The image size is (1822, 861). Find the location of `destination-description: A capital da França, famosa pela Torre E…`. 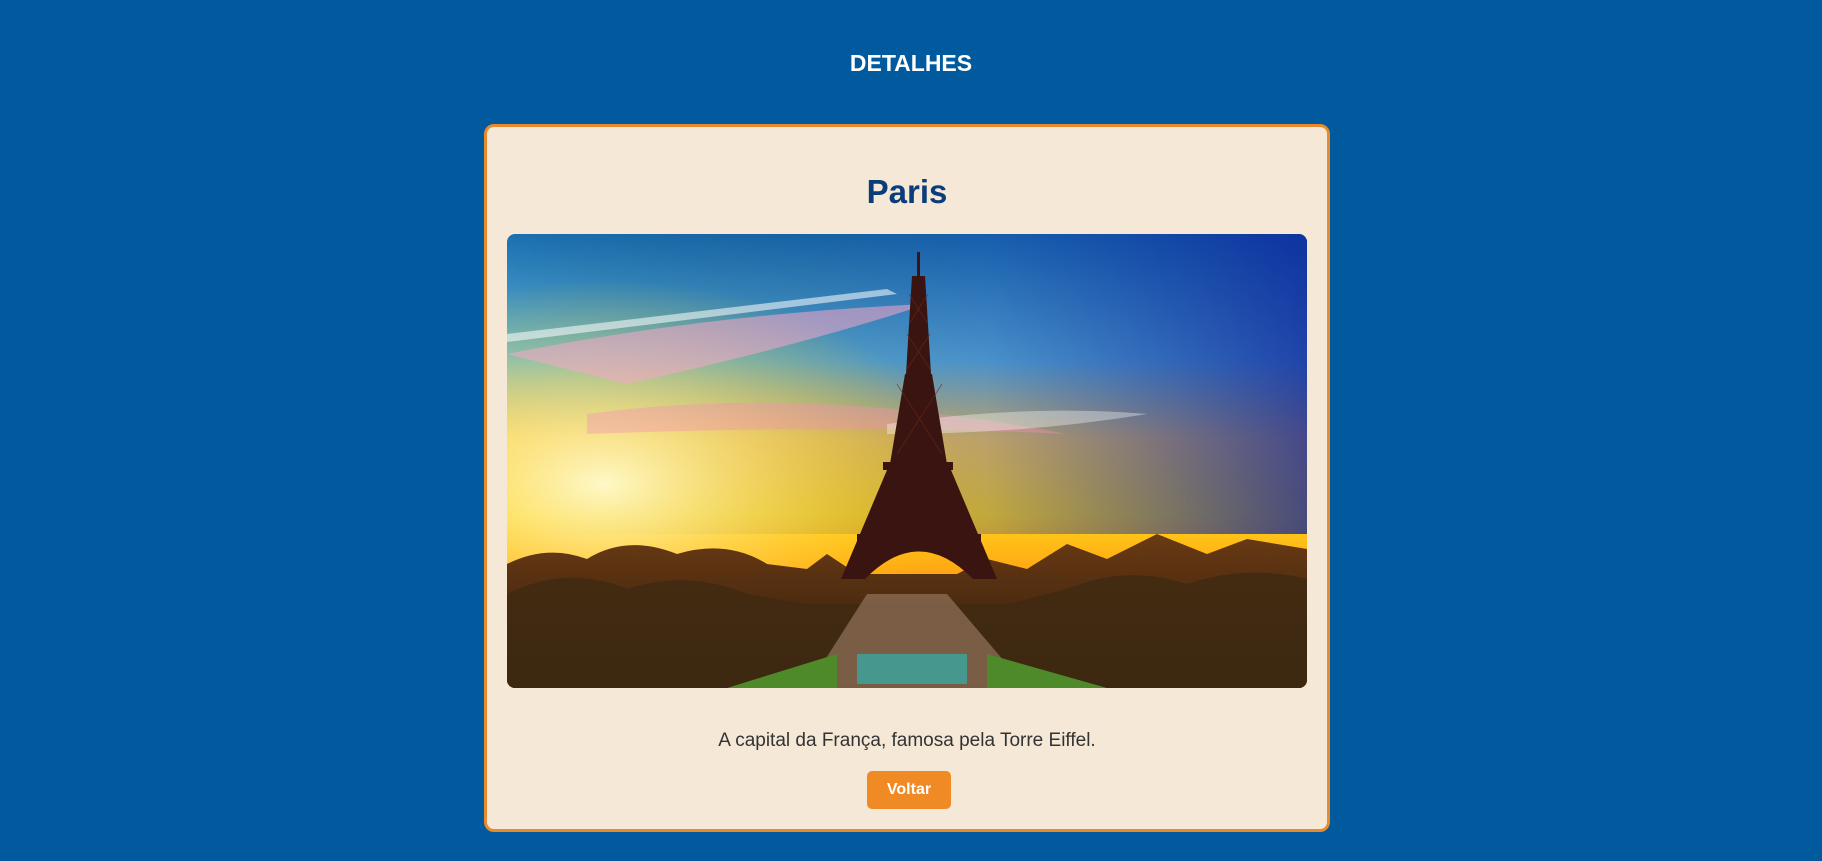

destination-description: A capital da França, famosa pela Torre E… is located at coordinates (907, 740).